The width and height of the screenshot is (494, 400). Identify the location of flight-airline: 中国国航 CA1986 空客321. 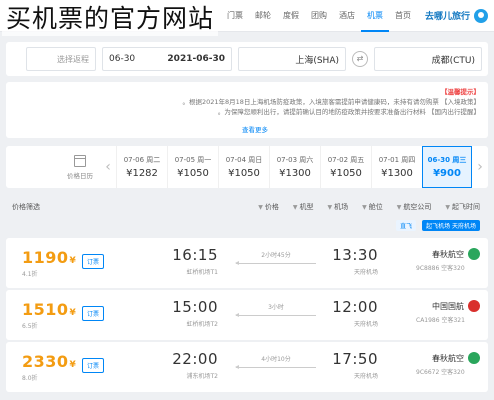
(448, 312).